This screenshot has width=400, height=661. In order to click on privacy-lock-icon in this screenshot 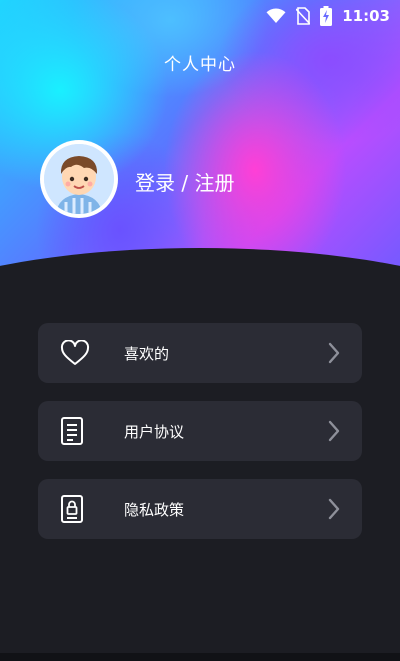, I will do `click(85, 509)`.